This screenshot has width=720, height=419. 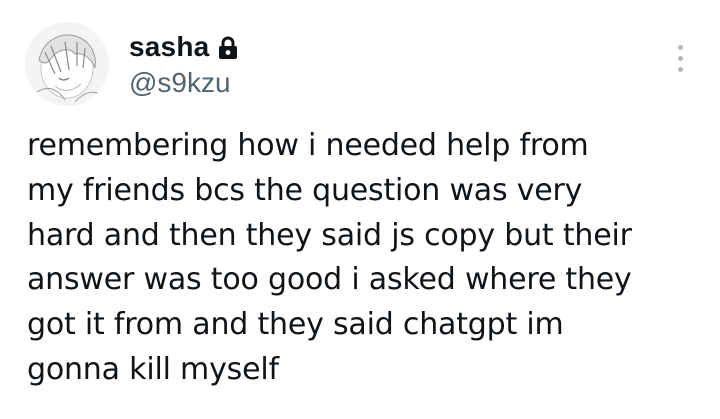 I want to click on user-handle: @s9kzu, so click(x=180, y=83).